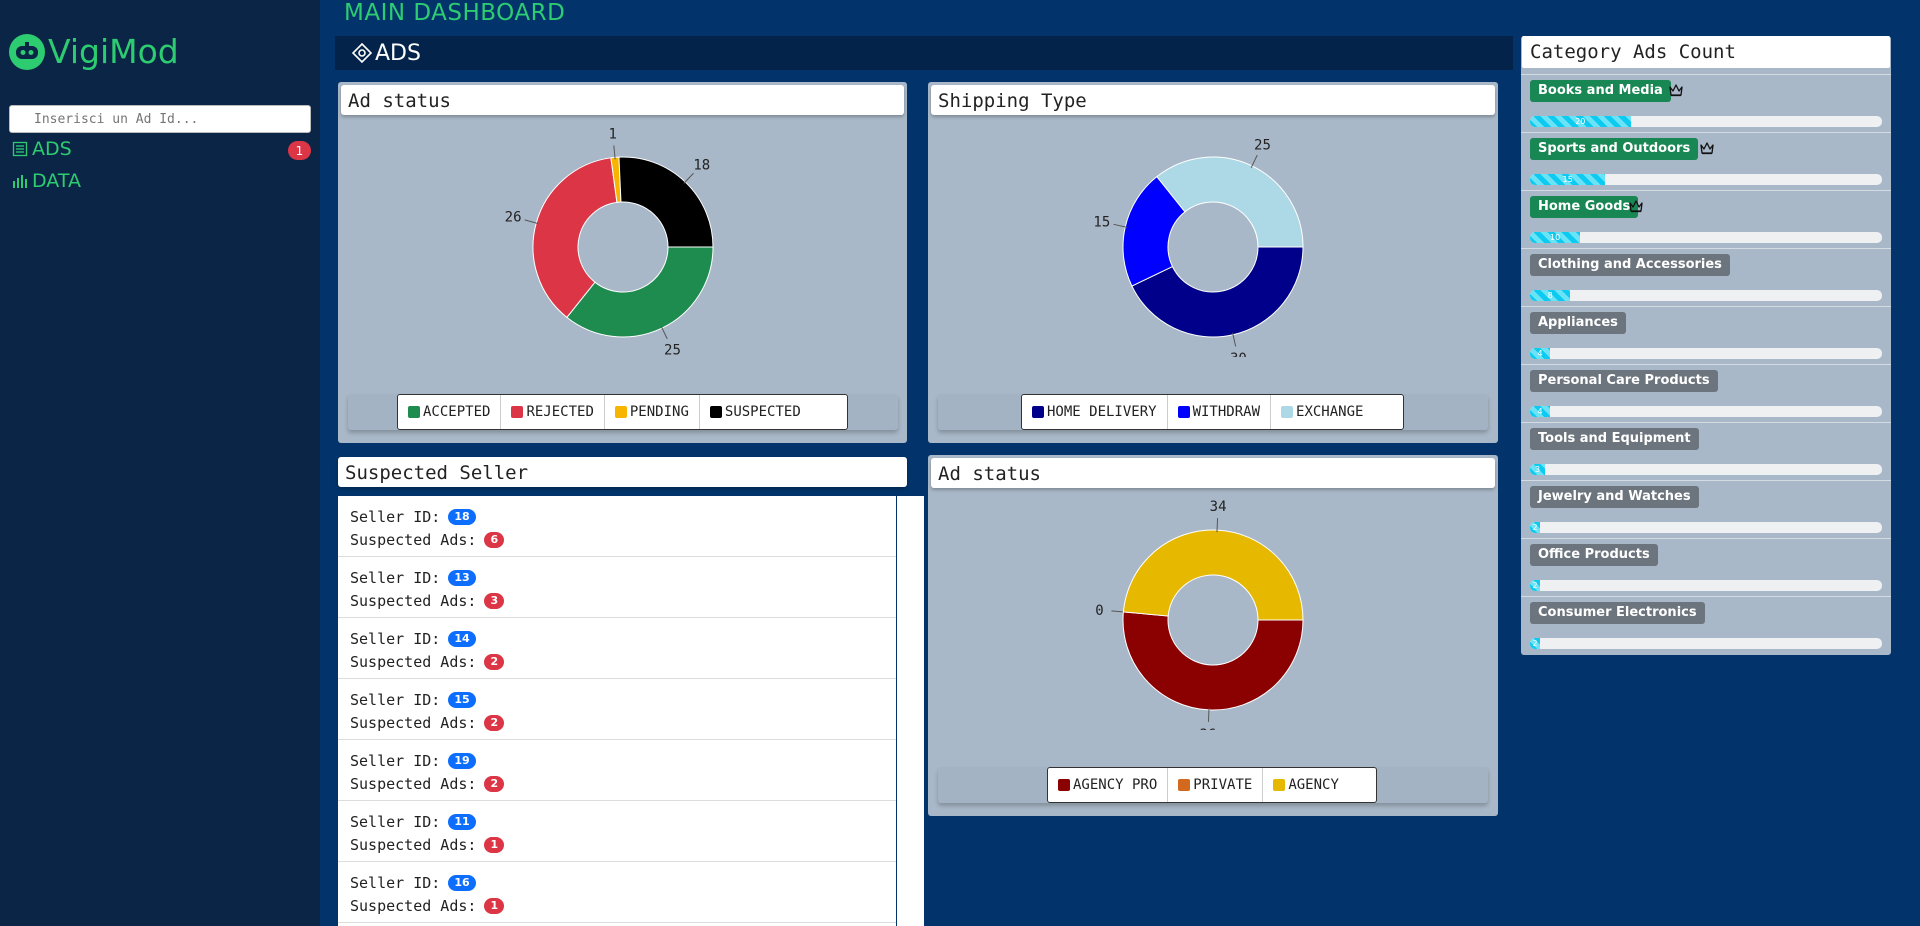  I want to click on seller-id-badge: 18, so click(462, 517).